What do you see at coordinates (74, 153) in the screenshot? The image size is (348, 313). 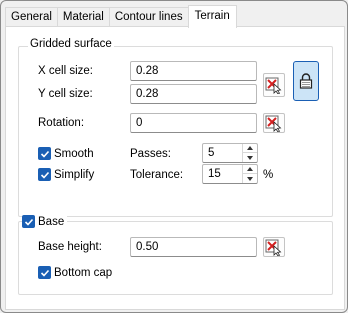 I see `smooth-label: Smooth` at bounding box center [74, 153].